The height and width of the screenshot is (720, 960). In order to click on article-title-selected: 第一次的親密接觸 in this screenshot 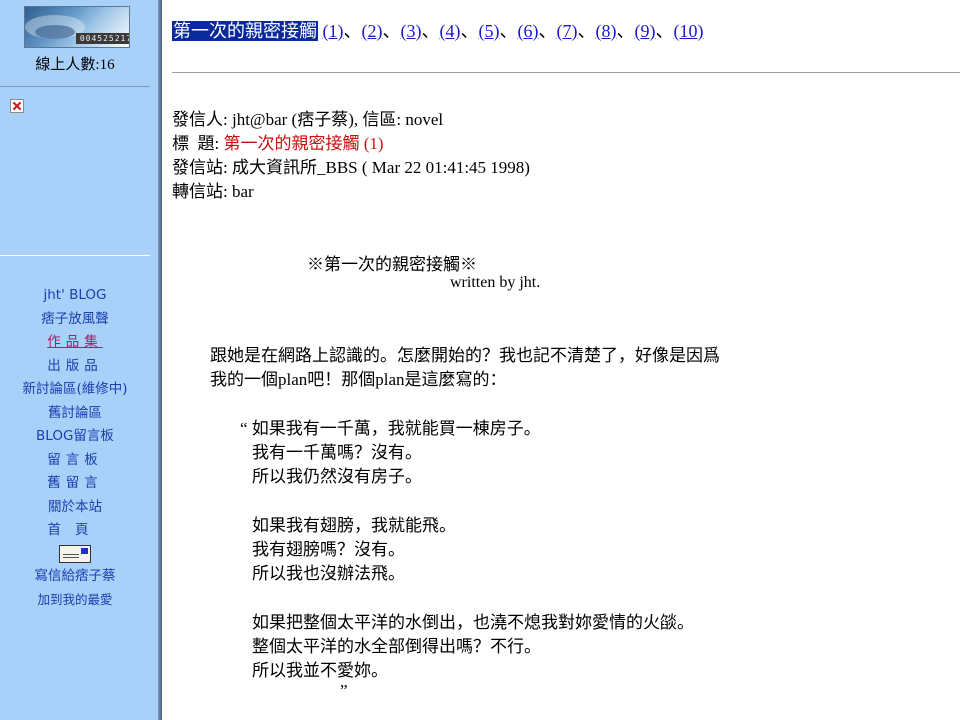, I will do `click(245, 31)`.